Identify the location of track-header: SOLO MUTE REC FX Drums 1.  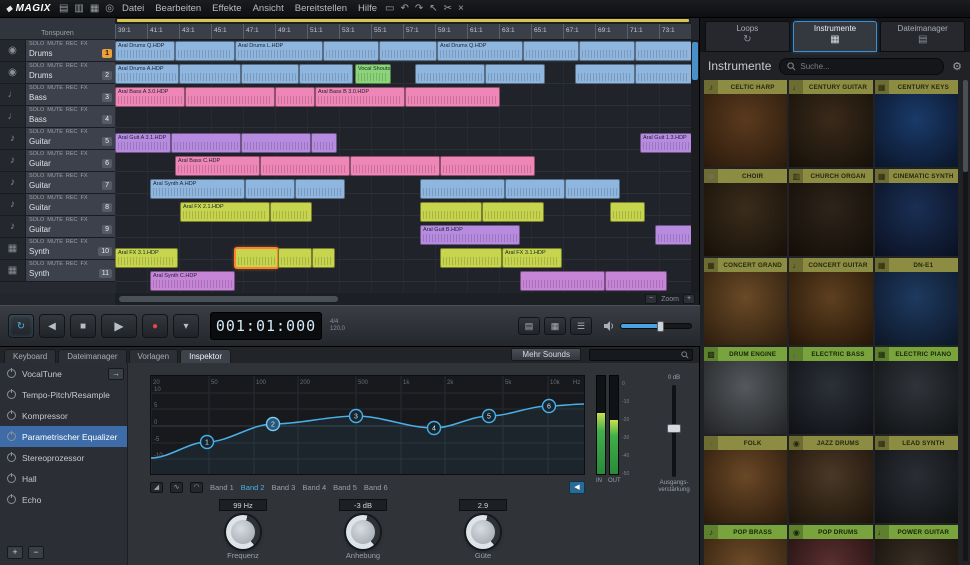
(70, 50).